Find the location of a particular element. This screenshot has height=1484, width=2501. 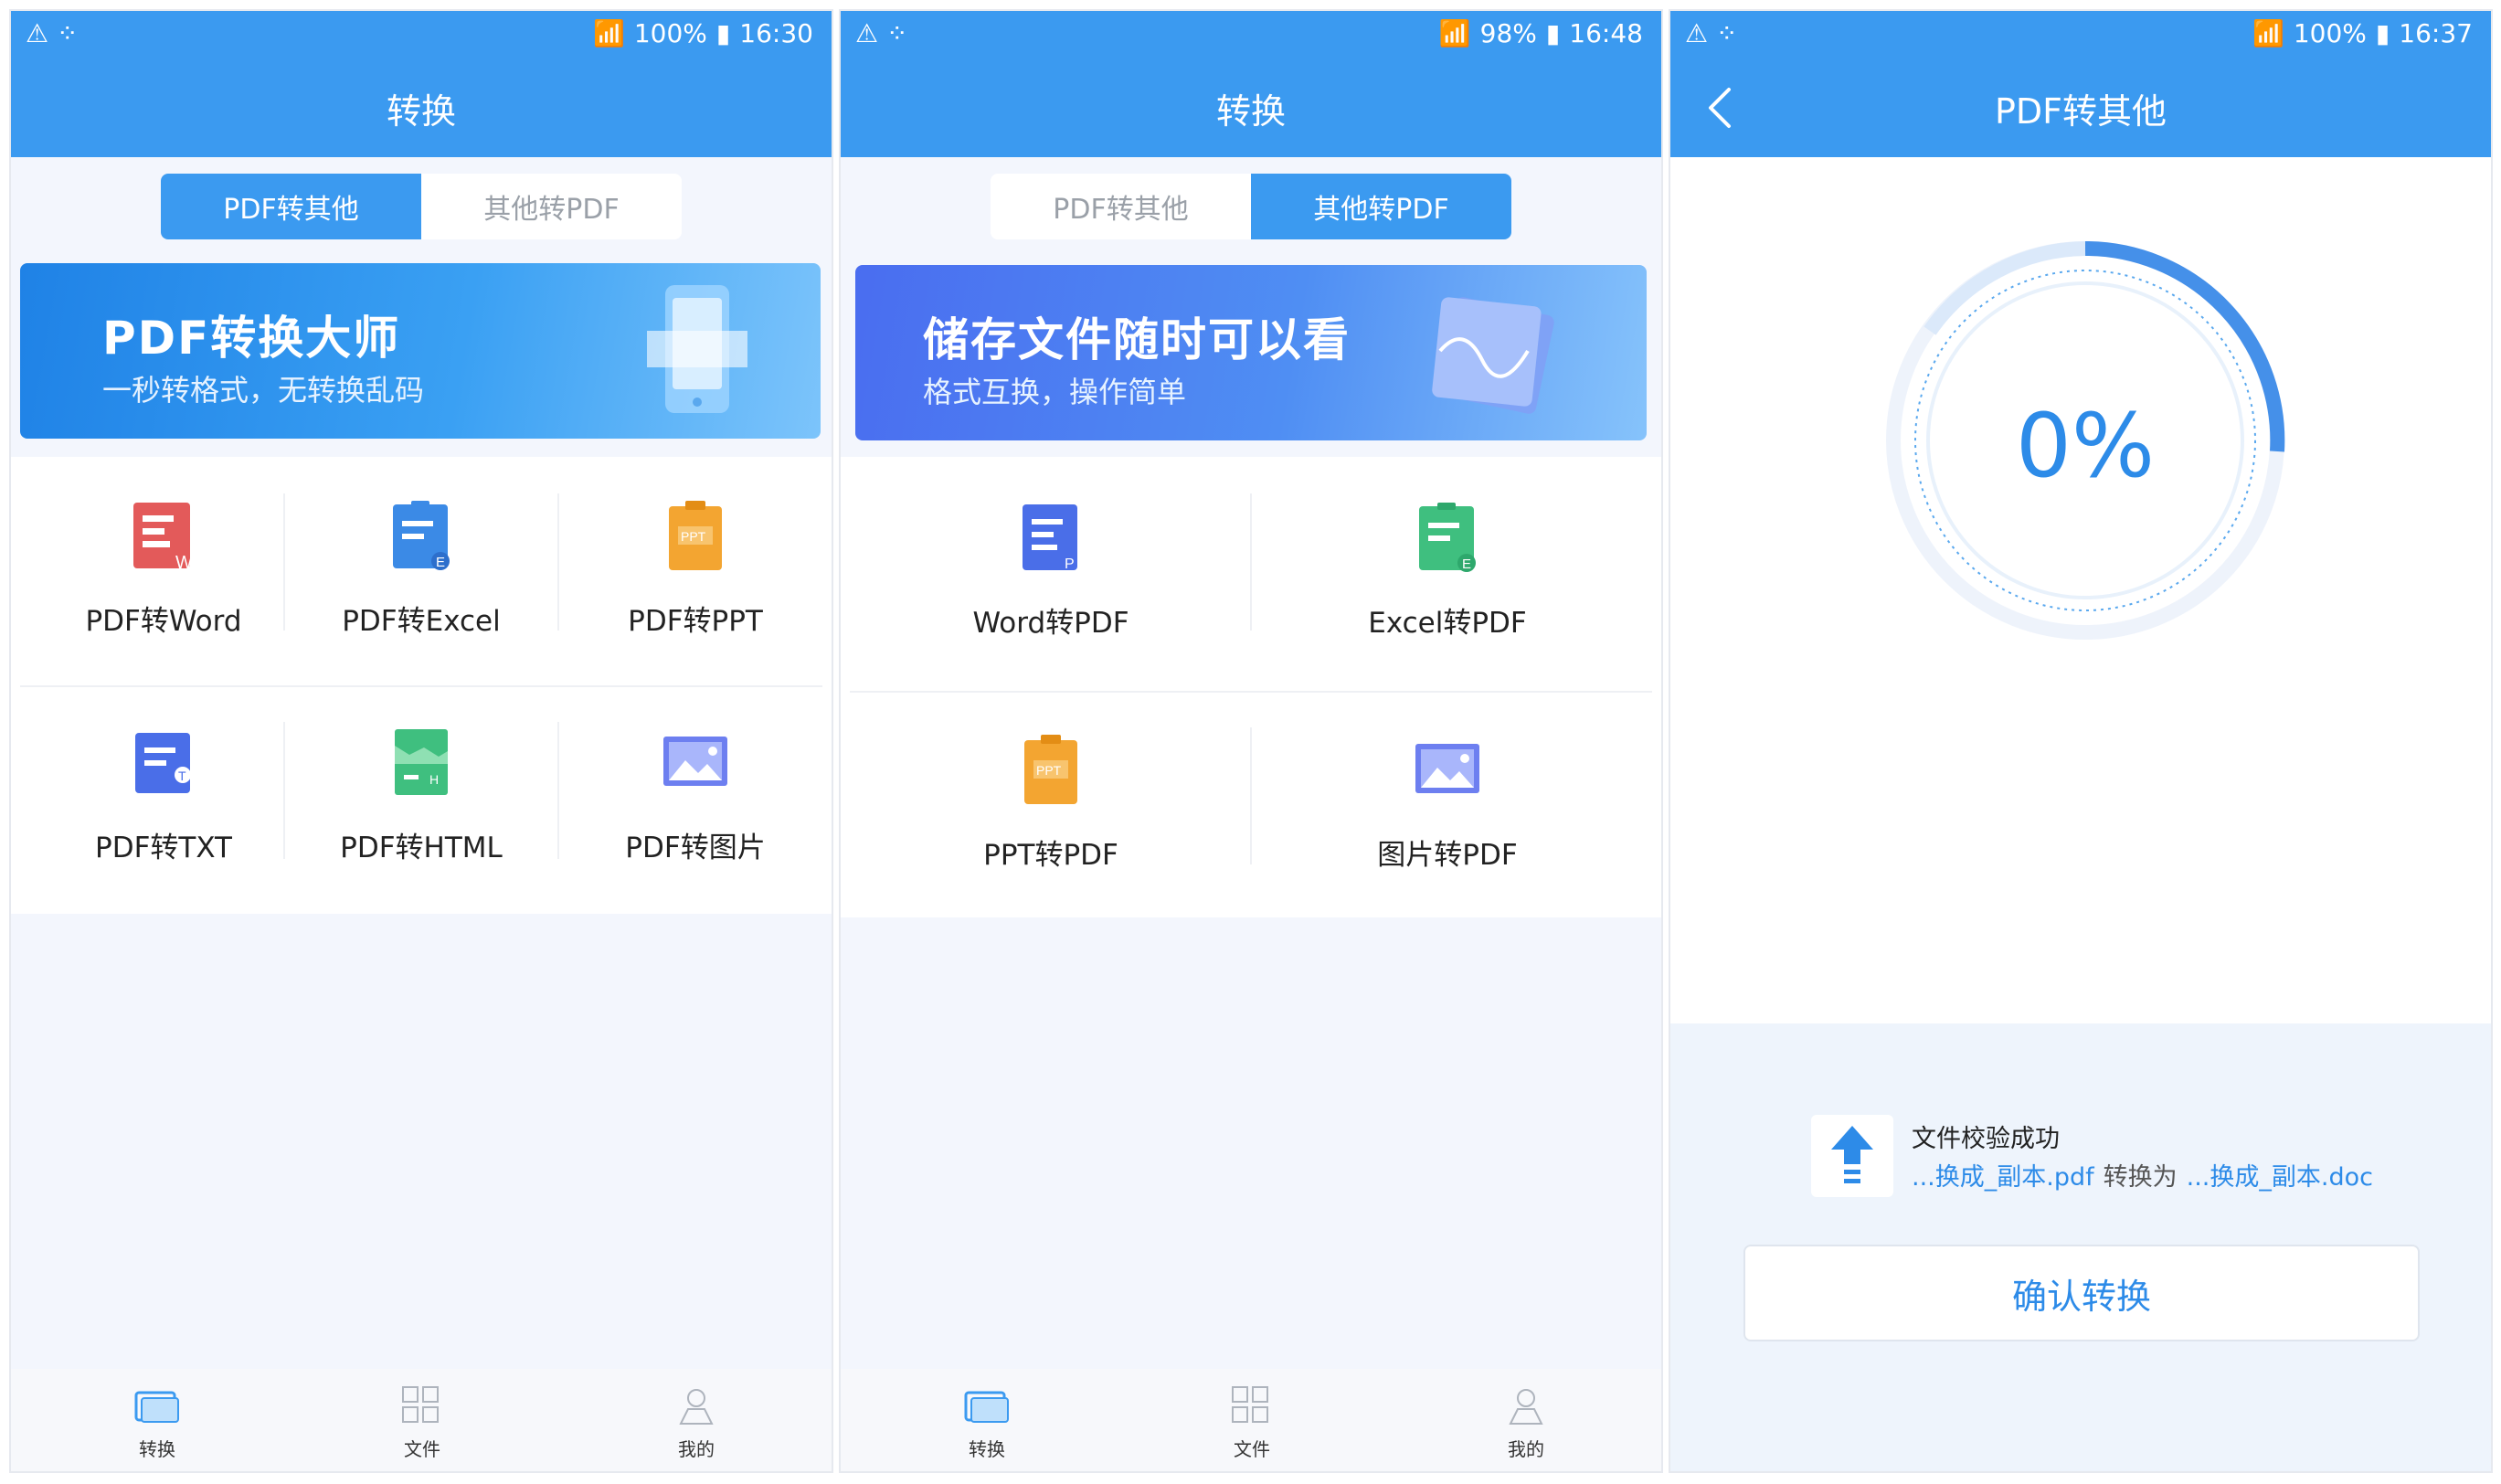

confirm-convert-button: 确认转换 is located at coordinates (2081, 1293).